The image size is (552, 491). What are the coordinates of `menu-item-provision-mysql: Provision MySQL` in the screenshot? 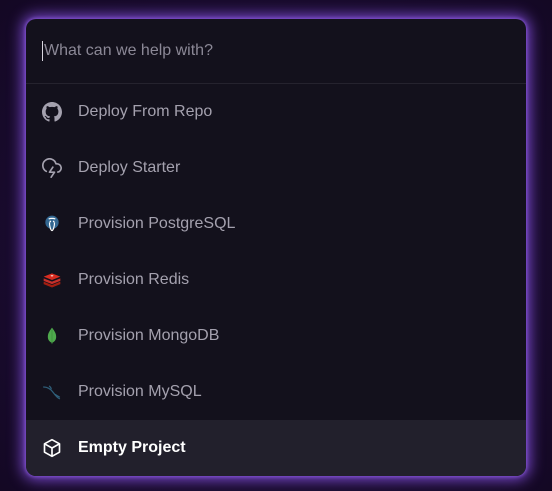 It's located at (276, 392).